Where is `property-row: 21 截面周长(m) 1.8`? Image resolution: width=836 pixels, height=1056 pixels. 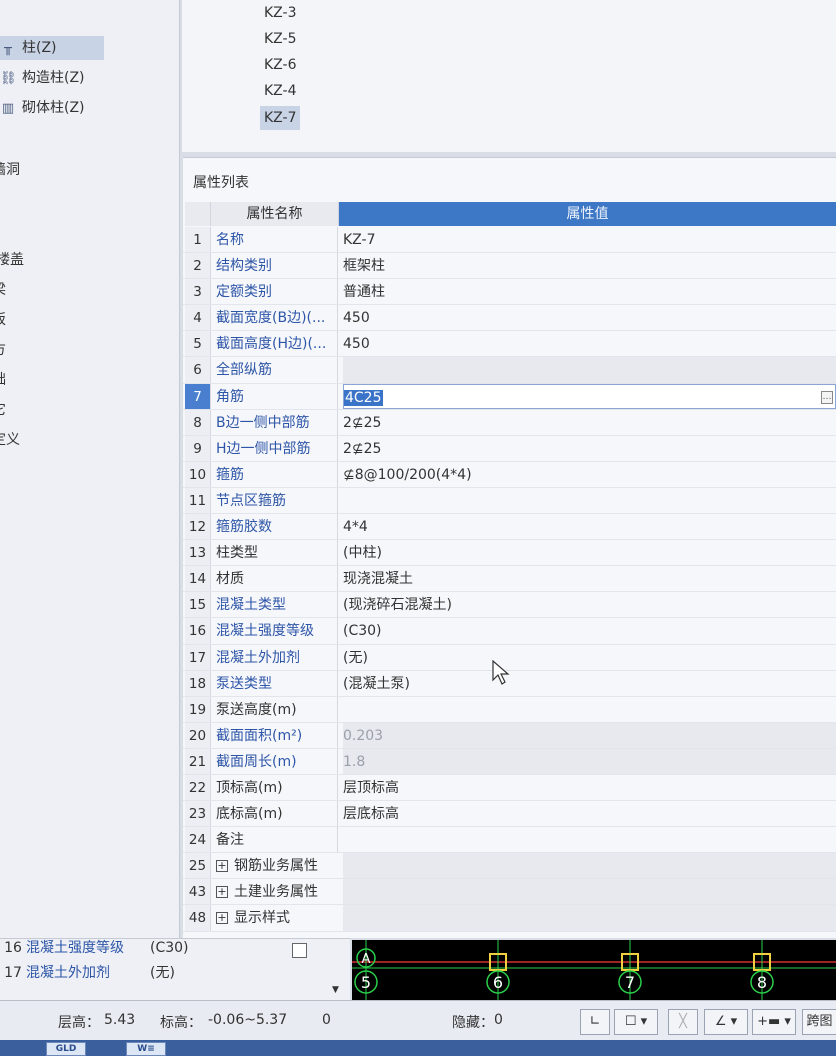 property-row: 21 截面周长(m) 1.8 is located at coordinates (509, 761).